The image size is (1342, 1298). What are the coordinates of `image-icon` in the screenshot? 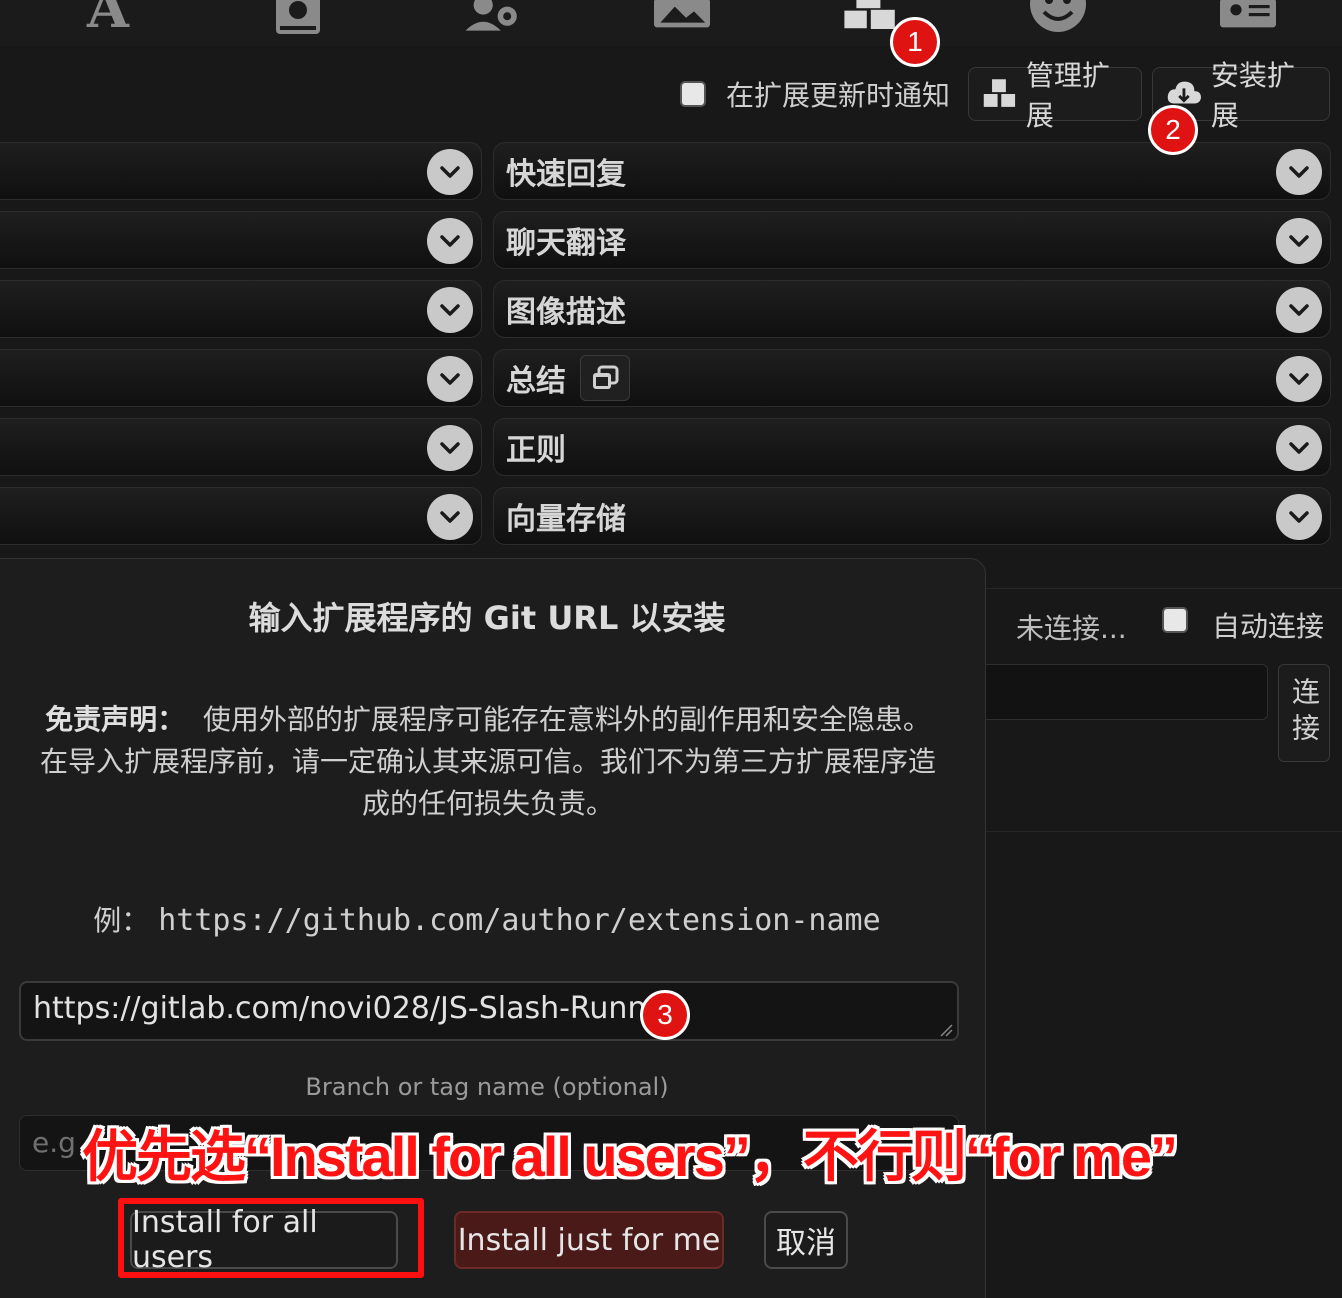 It's located at (682, 21).